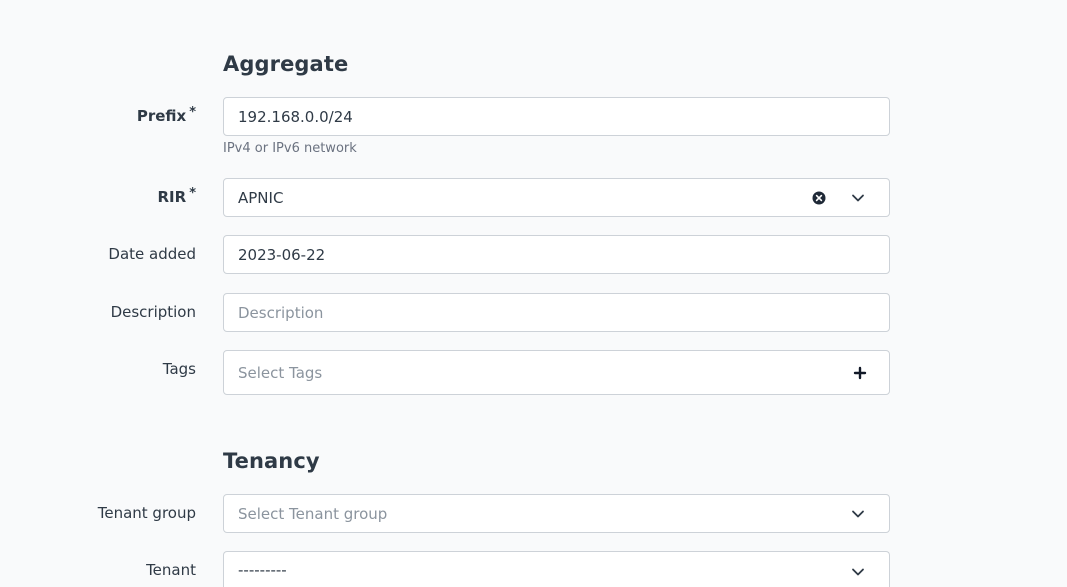 This screenshot has width=1067, height=587. I want to click on tenant-select: ---------, so click(556, 569).